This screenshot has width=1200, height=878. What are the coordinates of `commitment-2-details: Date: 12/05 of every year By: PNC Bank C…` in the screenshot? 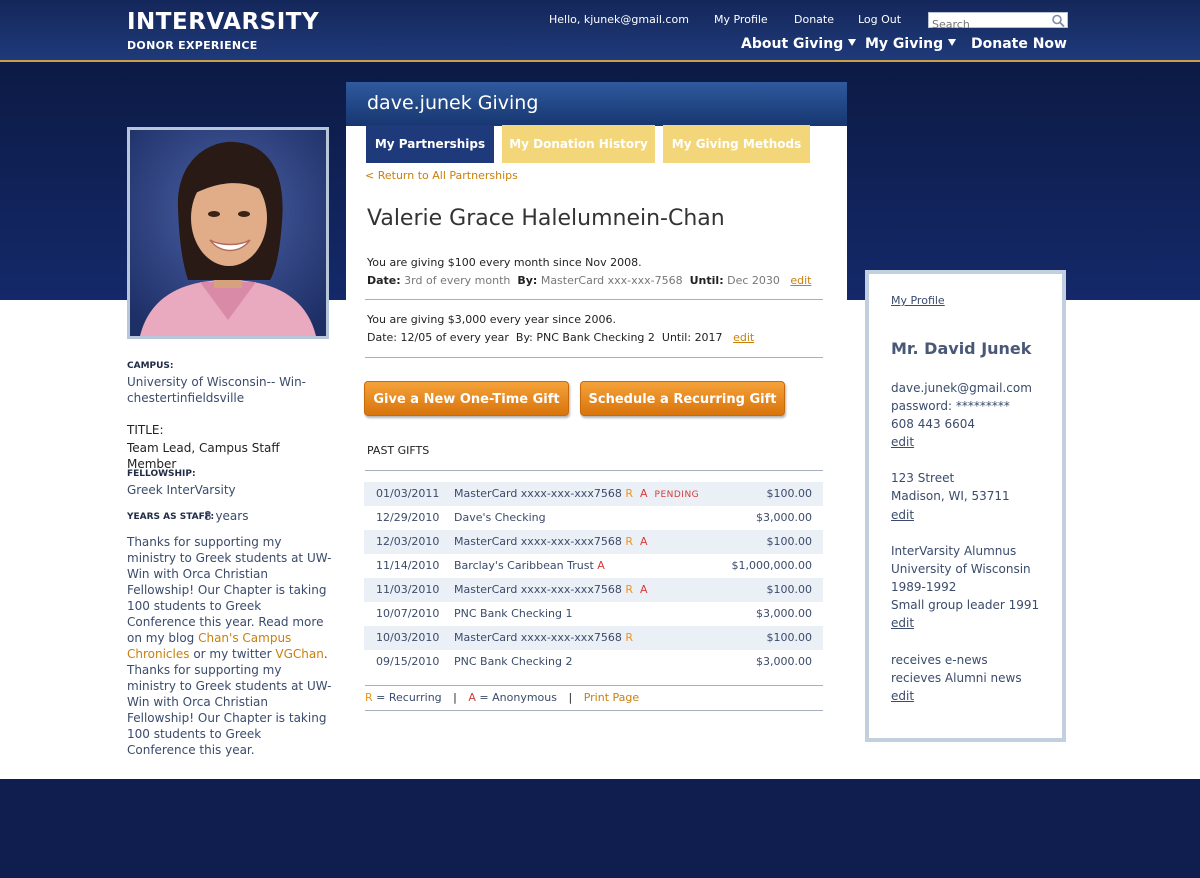 It's located at (560, 337).